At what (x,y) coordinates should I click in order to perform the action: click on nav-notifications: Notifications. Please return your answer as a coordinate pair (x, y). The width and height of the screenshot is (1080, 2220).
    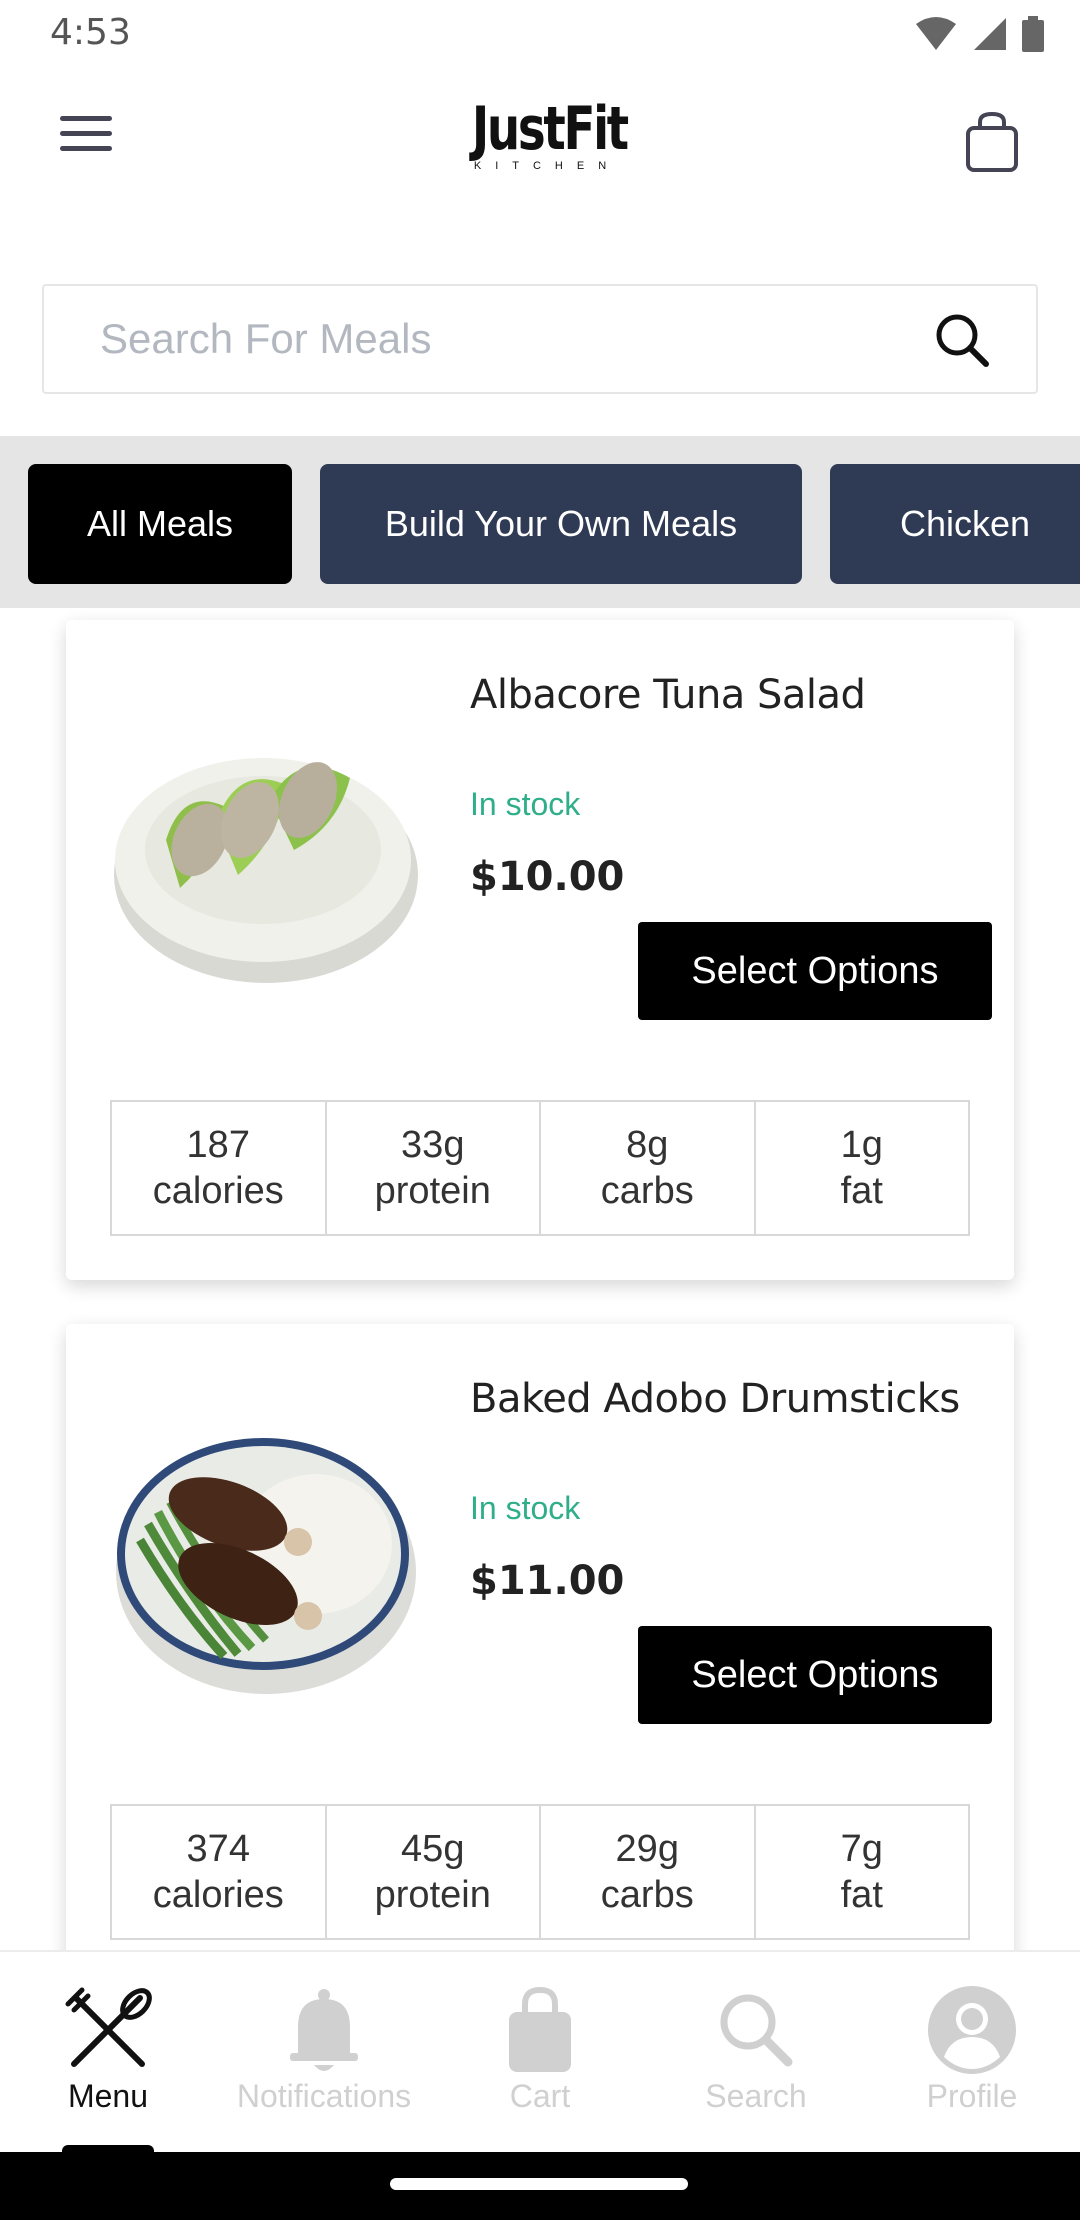
    Looking at the image, I should click on (324, 2052).